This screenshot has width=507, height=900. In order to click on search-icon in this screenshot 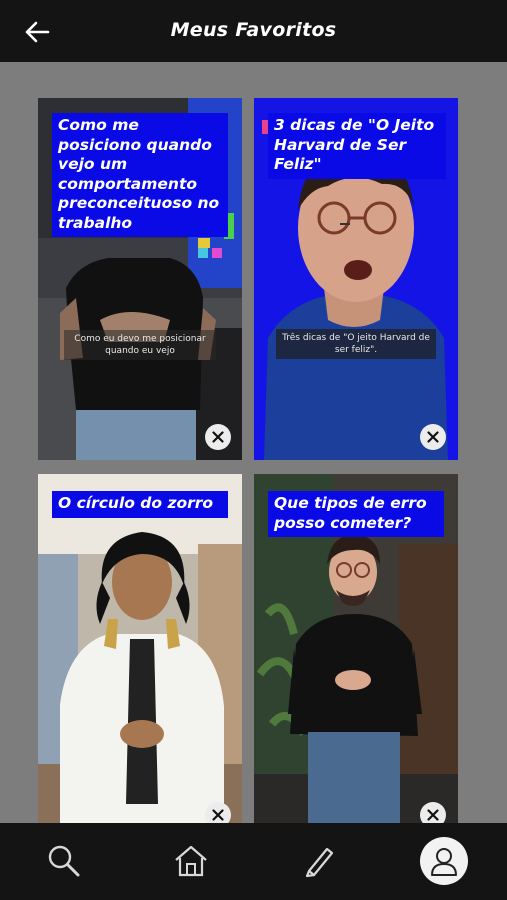, I will do `click(64, 861)`.